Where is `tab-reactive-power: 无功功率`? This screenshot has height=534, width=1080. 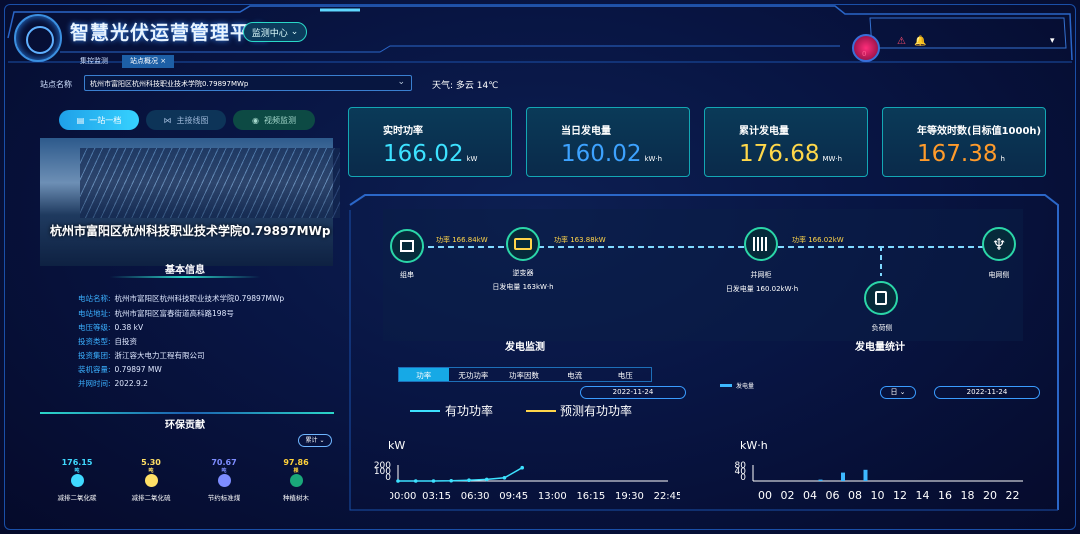 tab-reactive-power: 无功功率 is located at coordinates (474, 374).